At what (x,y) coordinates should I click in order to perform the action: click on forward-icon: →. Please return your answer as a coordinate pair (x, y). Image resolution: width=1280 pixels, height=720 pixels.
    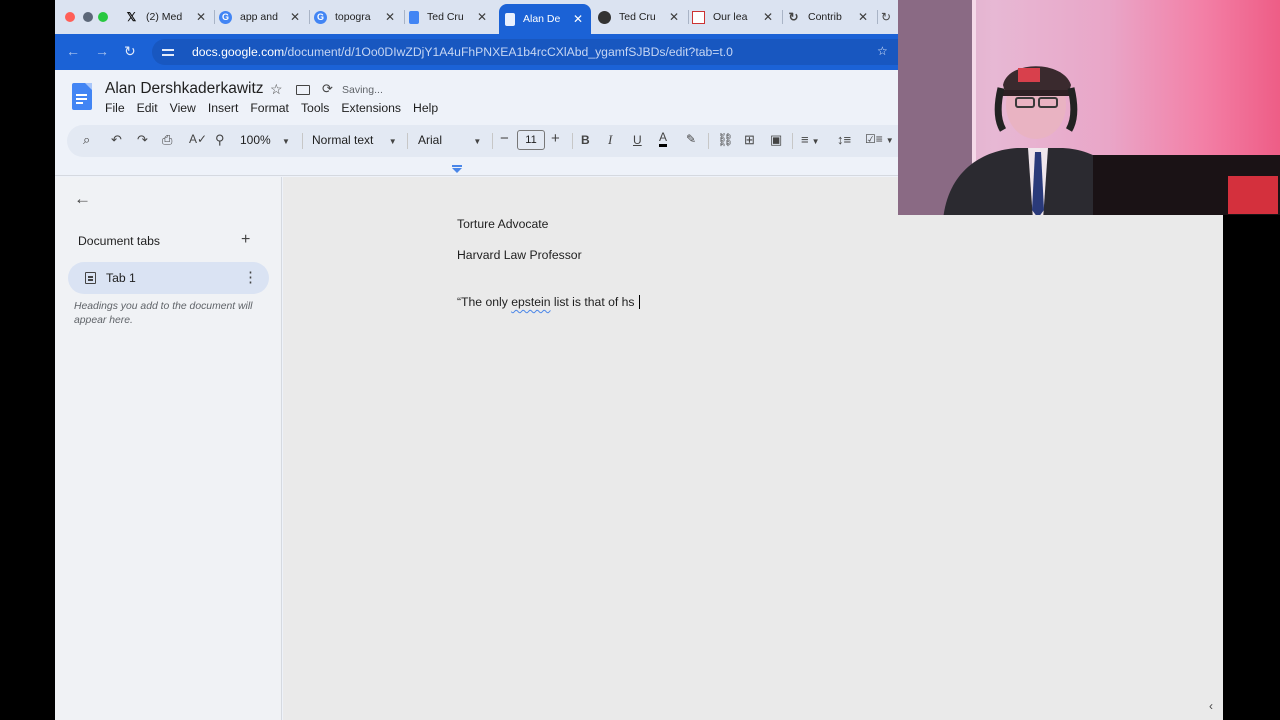
    Looking at the image, I should click on (102, 51).